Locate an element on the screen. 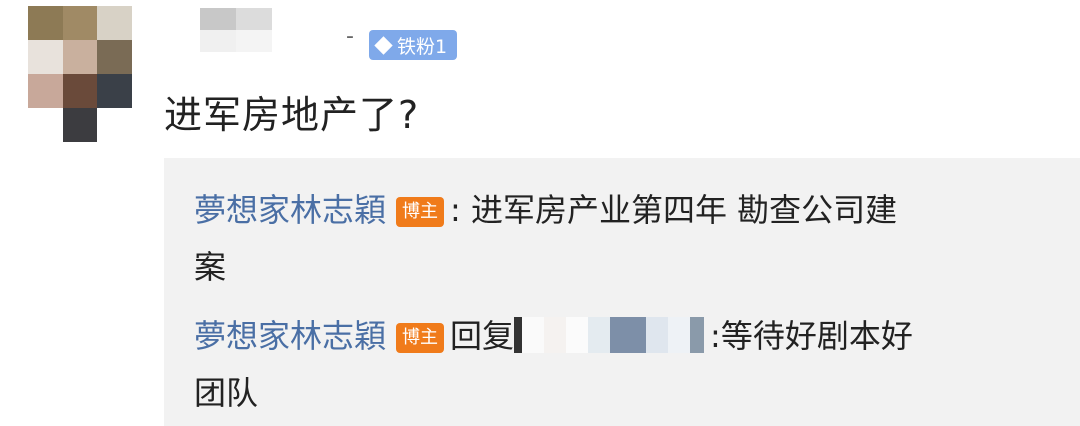  replied-user-redacted is located at coordinates (609, 335).